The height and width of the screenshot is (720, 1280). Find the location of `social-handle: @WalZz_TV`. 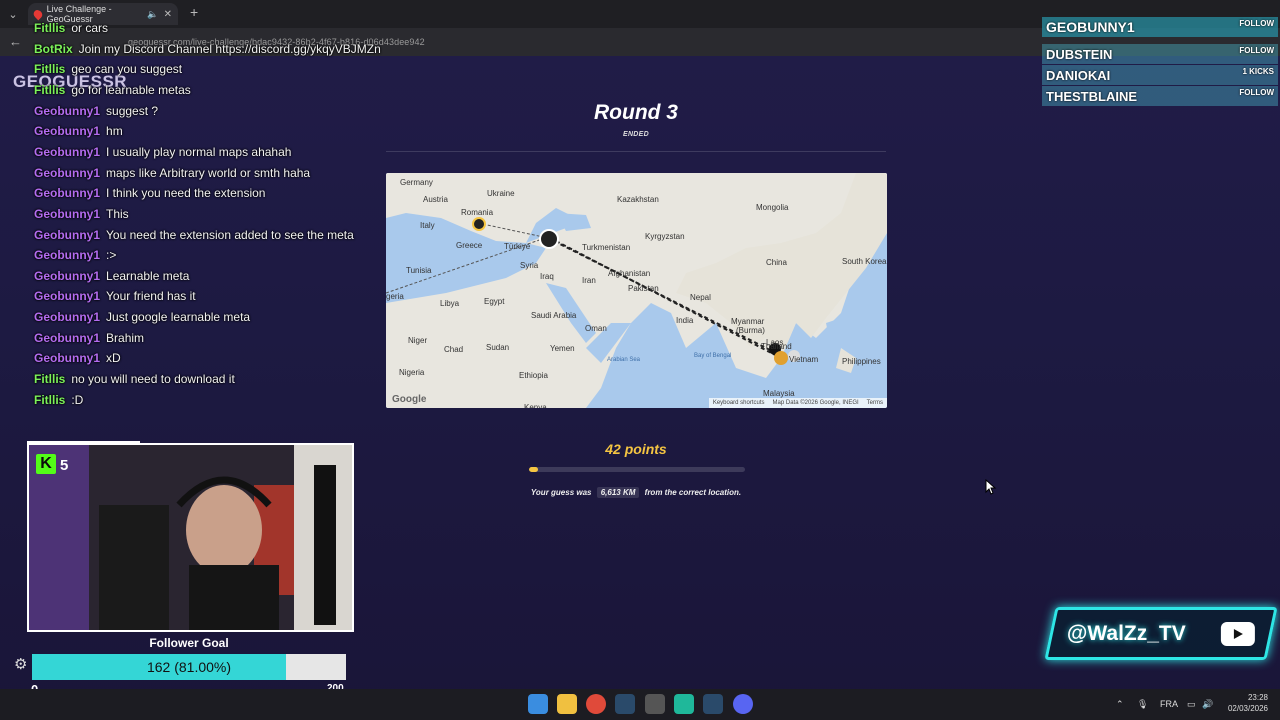

social-handle: @WalZz_TV is located at coordinates (1126, 633).